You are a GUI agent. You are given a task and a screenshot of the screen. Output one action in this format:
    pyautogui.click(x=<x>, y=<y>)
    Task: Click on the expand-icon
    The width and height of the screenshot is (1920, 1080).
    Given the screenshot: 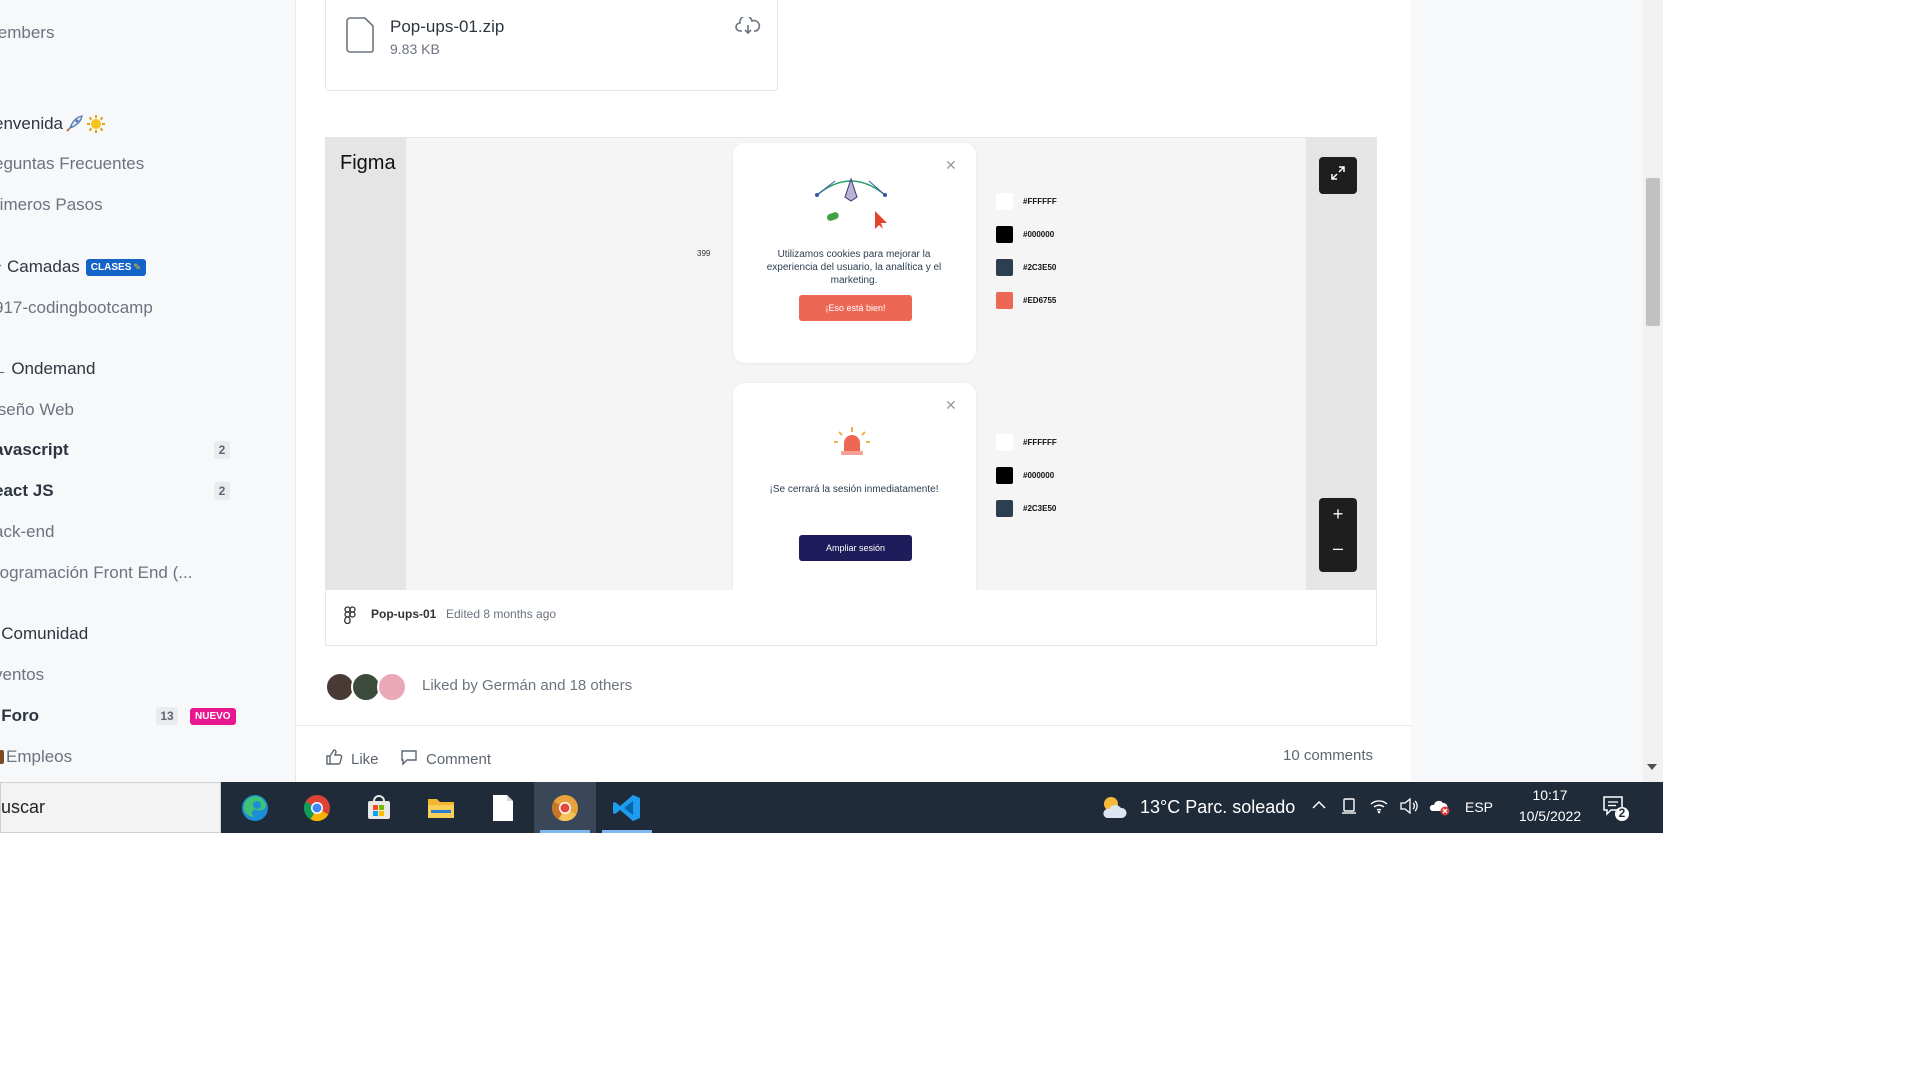 What is the action you would take?
    pyautogui.click(x=1338, y=175)
    